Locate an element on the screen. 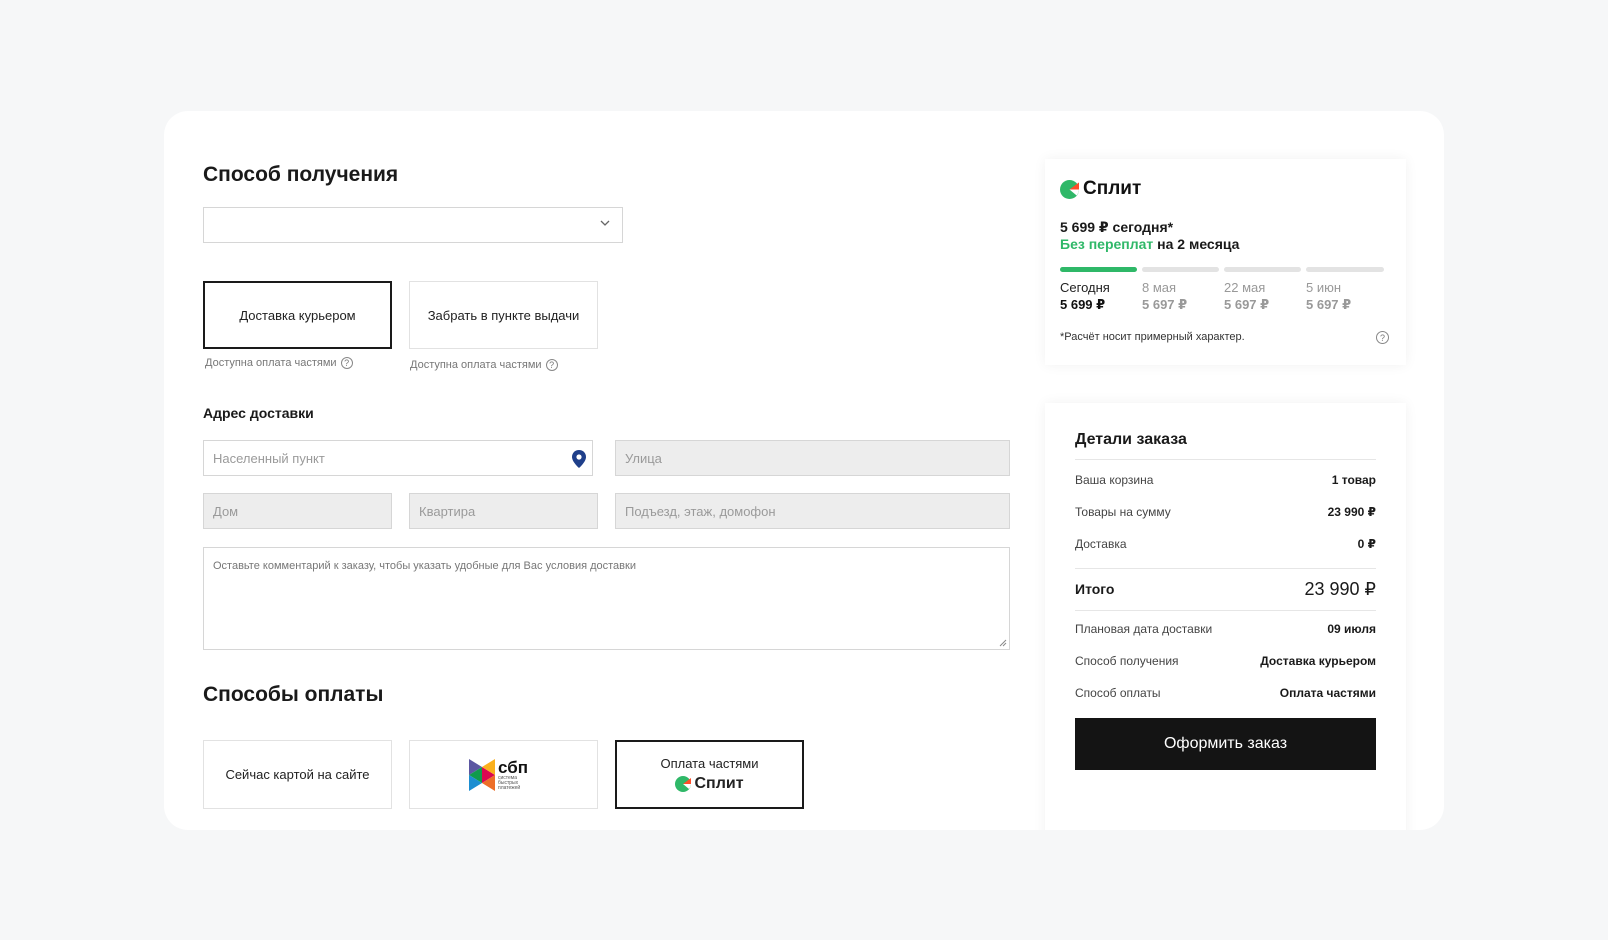 The width and height of the screenshot is (1608, 940). info-label: Способ получения is located at coordinates (1127, 661).